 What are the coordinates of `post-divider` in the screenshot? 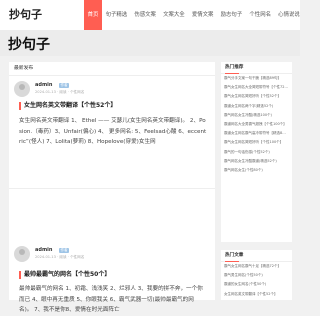 It's located at (112, 188).